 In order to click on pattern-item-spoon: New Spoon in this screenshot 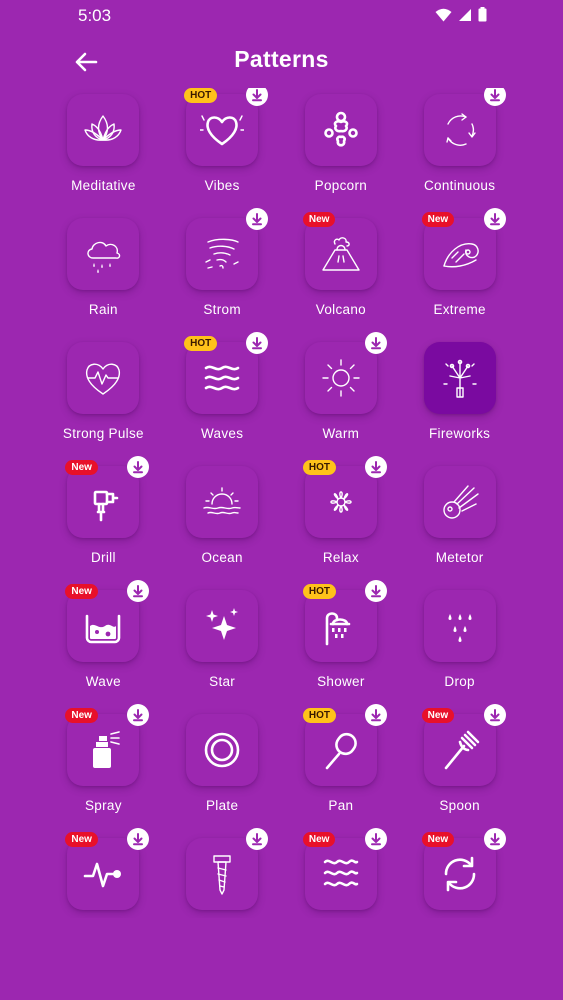, I will do `click(459, 771)`.